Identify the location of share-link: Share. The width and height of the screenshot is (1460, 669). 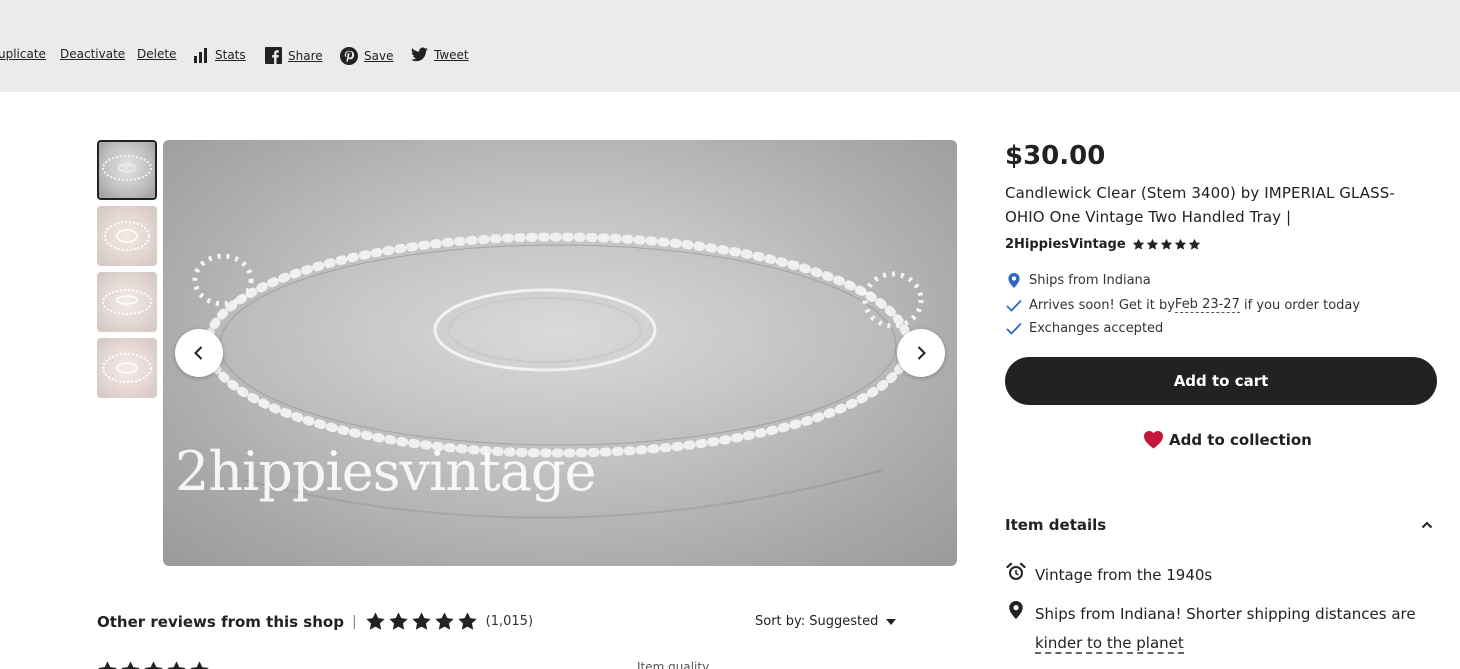
(294, 55).